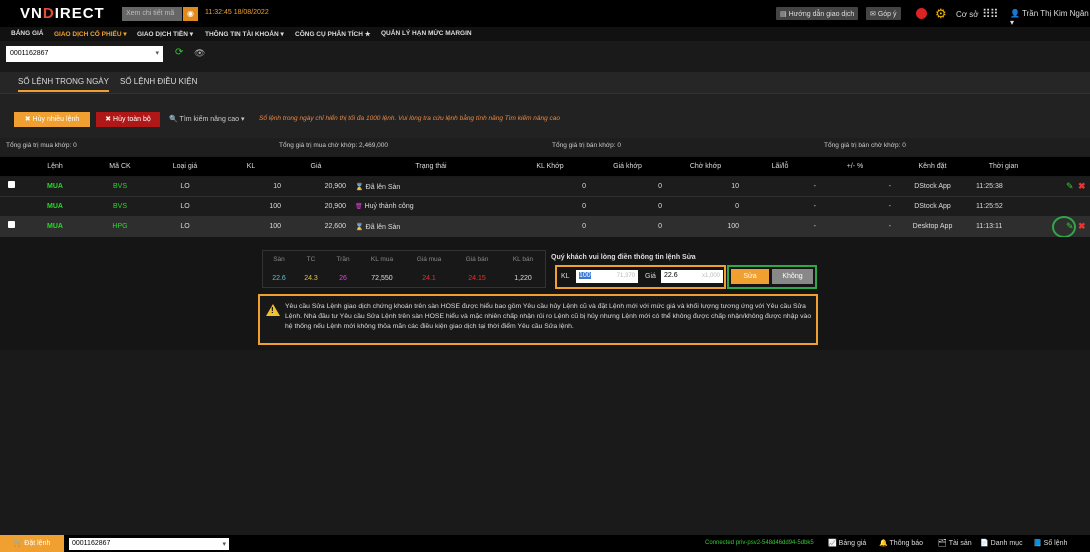 The width and height of the screenshot is (1090, 552). Describe the element at coordinates (565, 276) in the screenshot. I see `qty-label: KL` at that location.